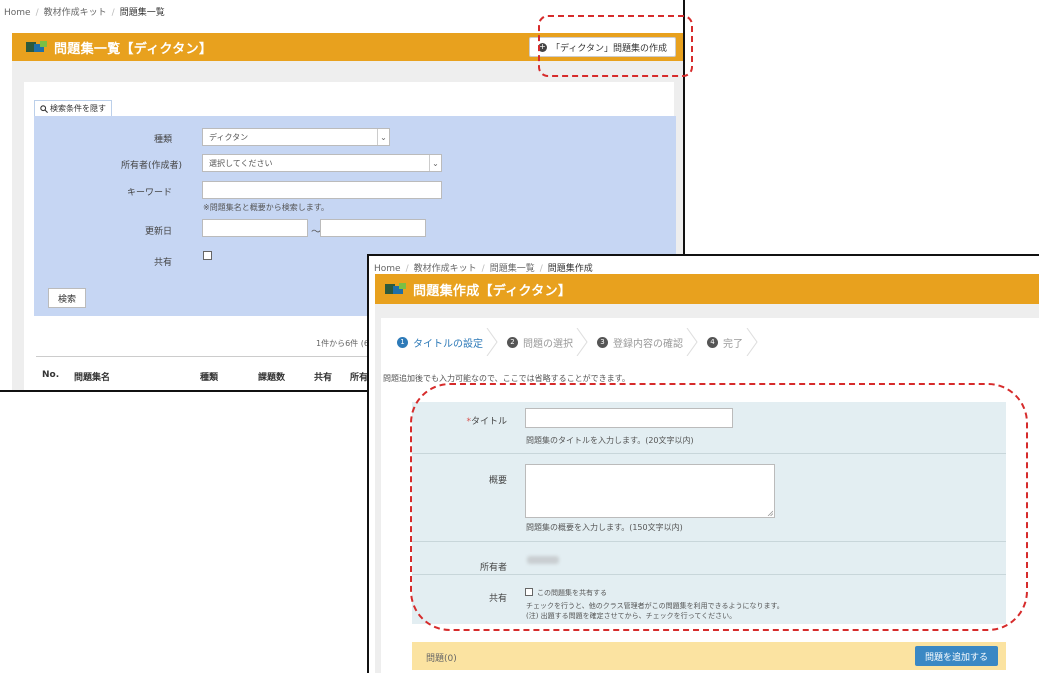 This screenshot has height=673, width=1039. What do you see at coordinates (512, 342) in the screenshot?
I see `step-number: 2` at bounding box center [512, 342].